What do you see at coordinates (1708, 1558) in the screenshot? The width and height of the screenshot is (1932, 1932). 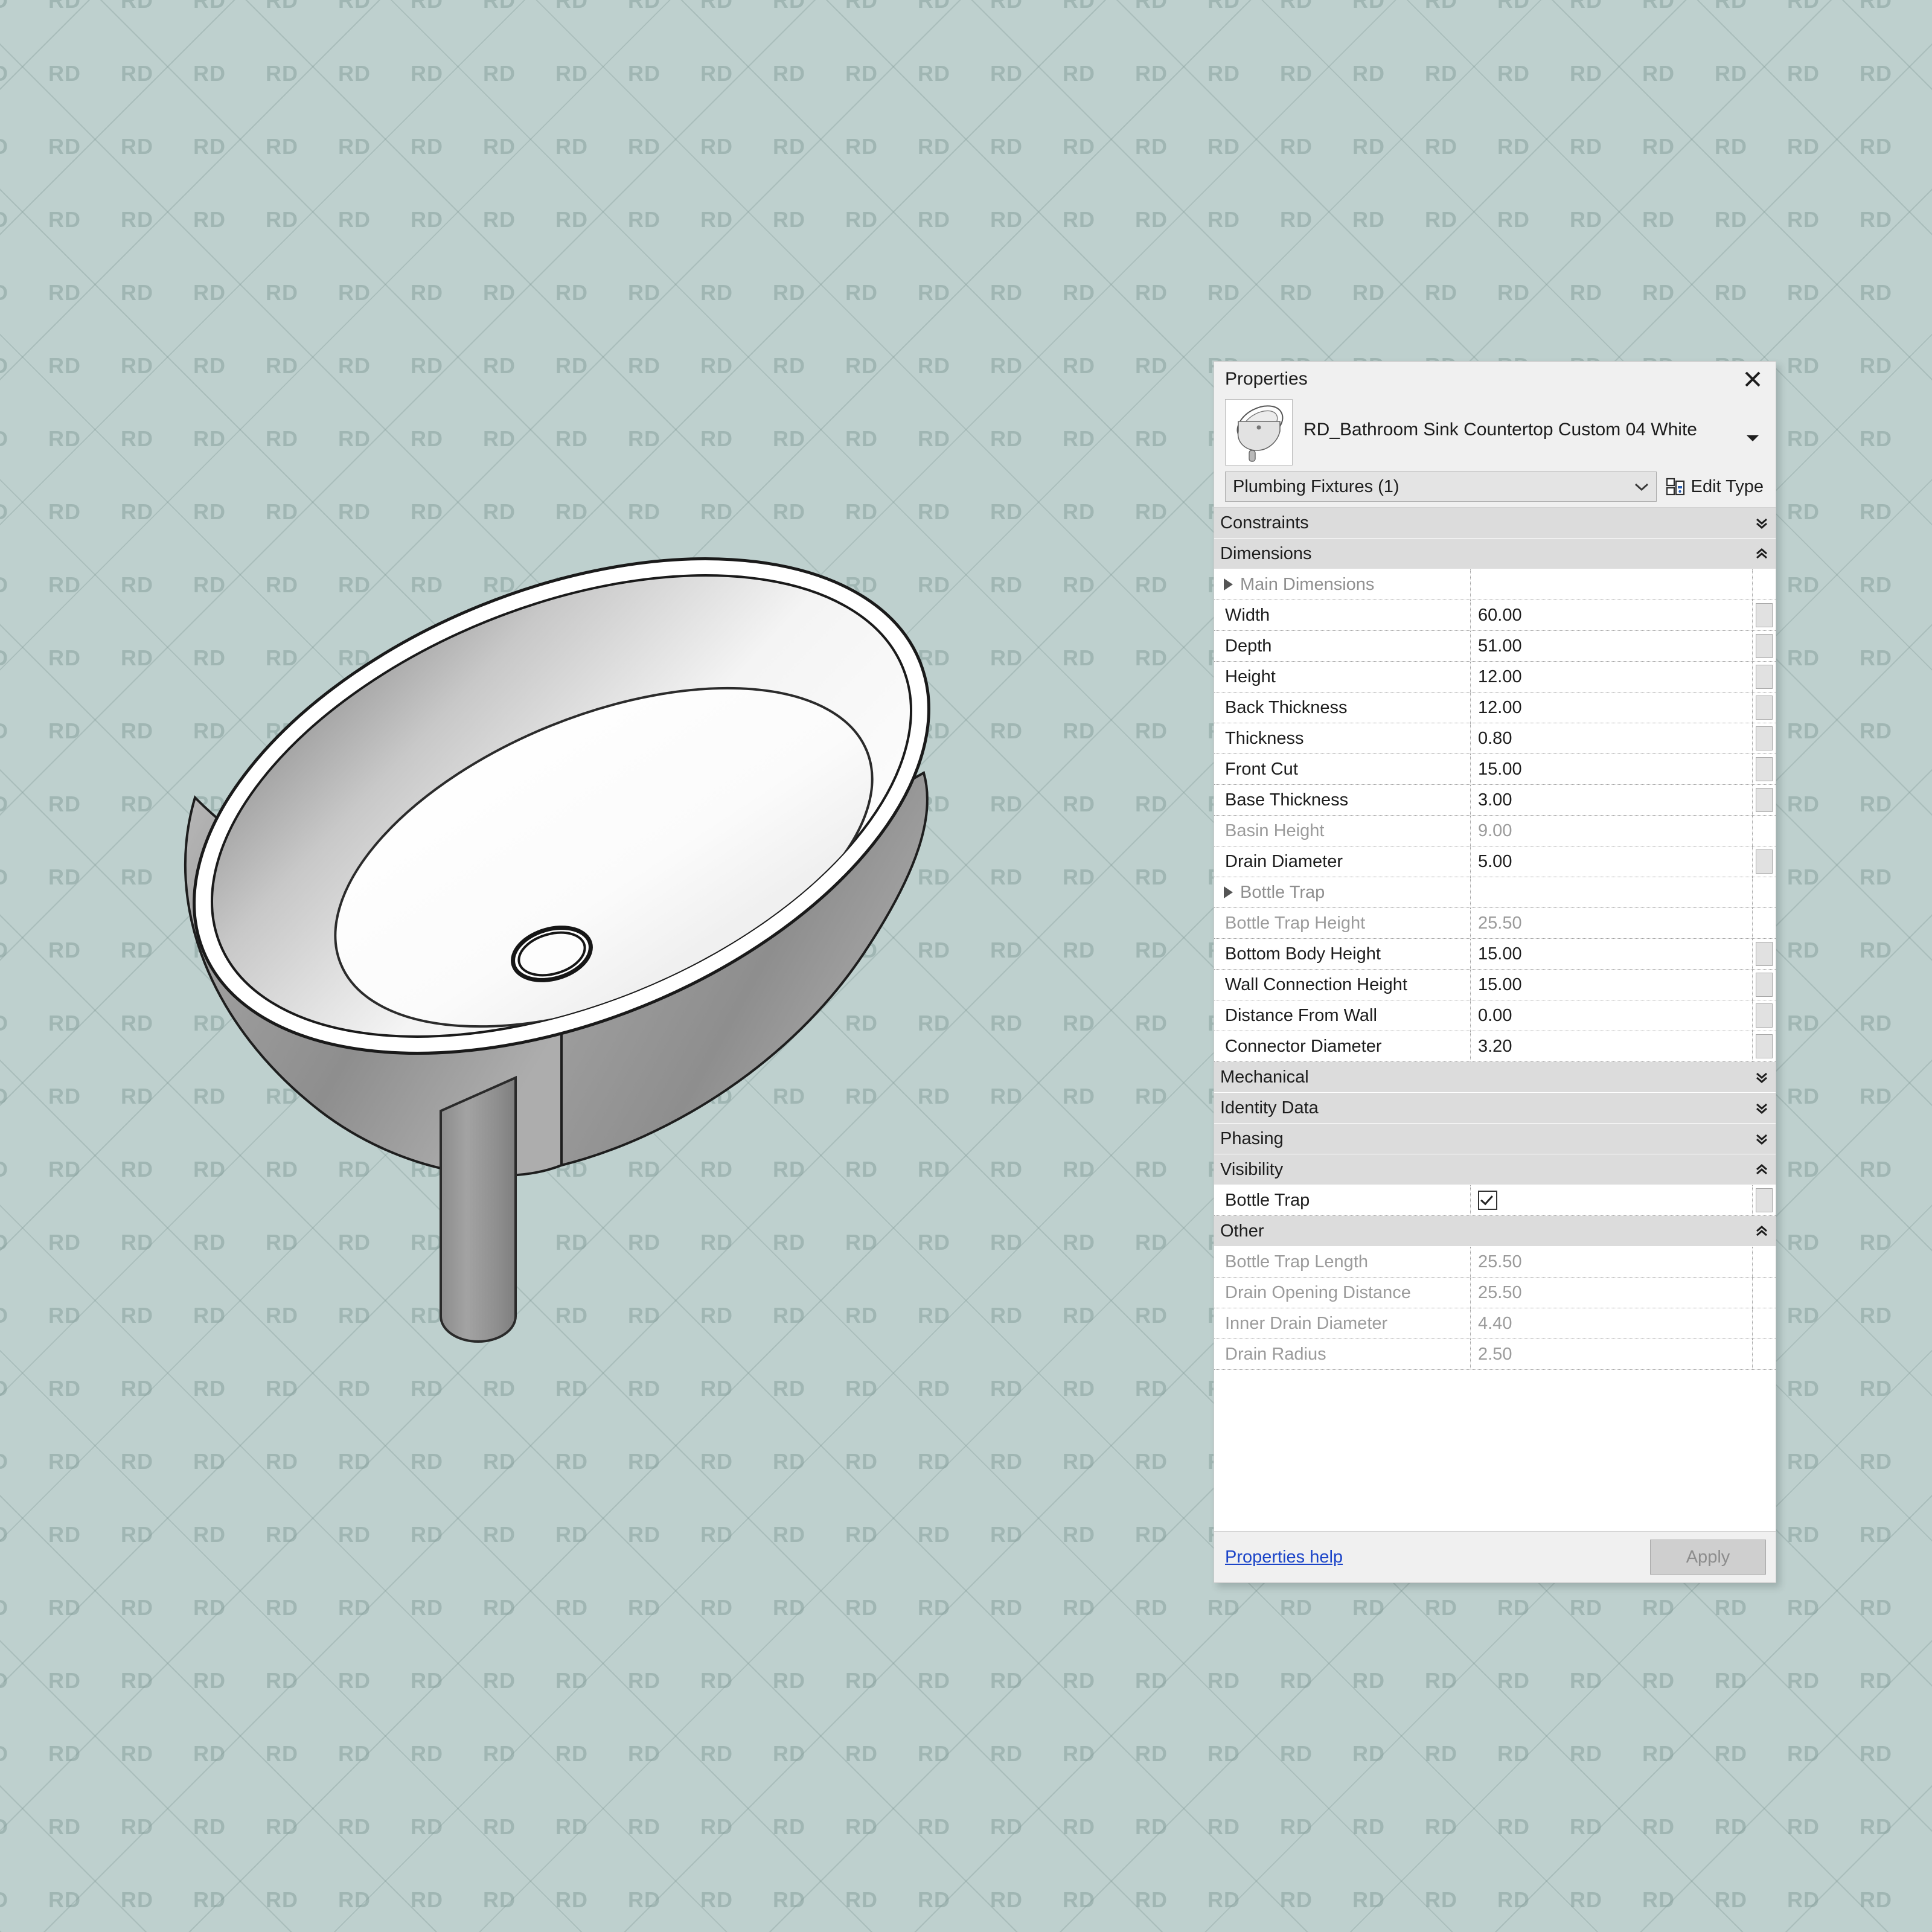 I see `apply-button: Apply` at bounding box center [1708, 1558].